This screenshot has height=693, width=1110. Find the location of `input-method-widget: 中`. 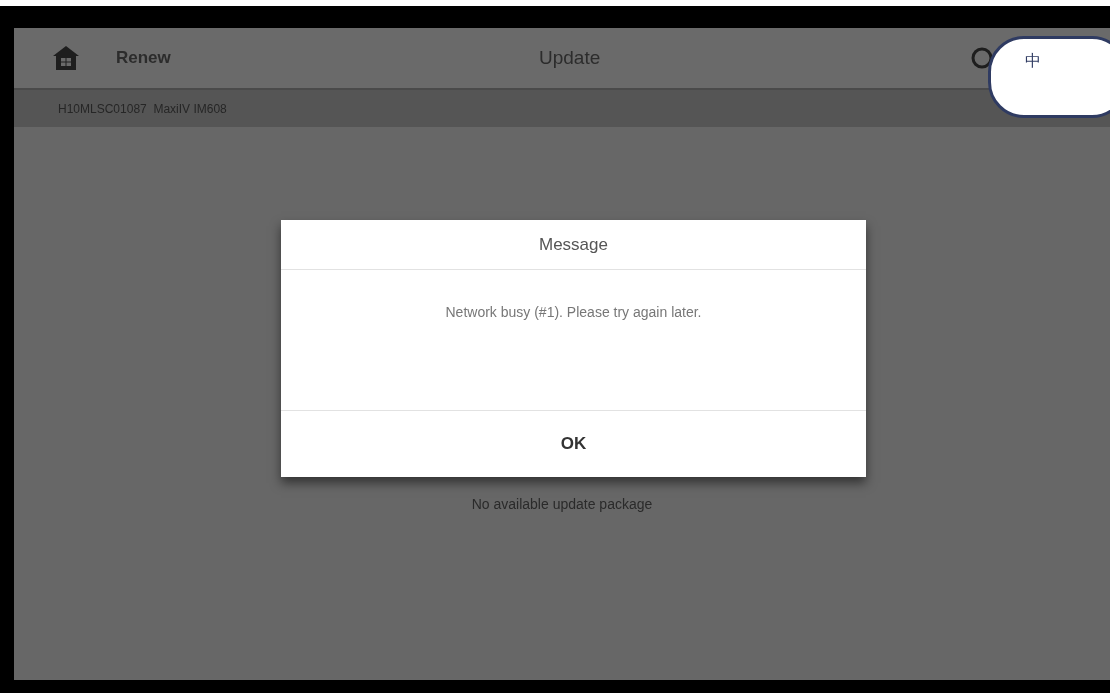

input-method-widget: 中 is located at coordinates (1049, 77).